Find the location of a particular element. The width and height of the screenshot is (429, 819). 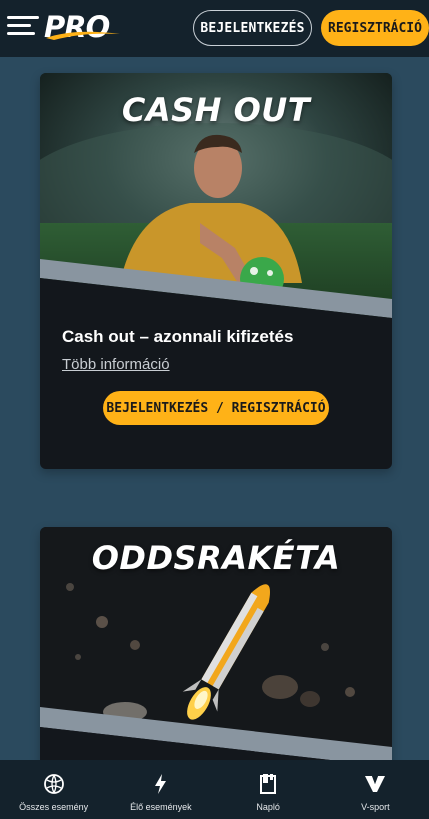

nav-label: Napló is located at coordinates (268, 807).